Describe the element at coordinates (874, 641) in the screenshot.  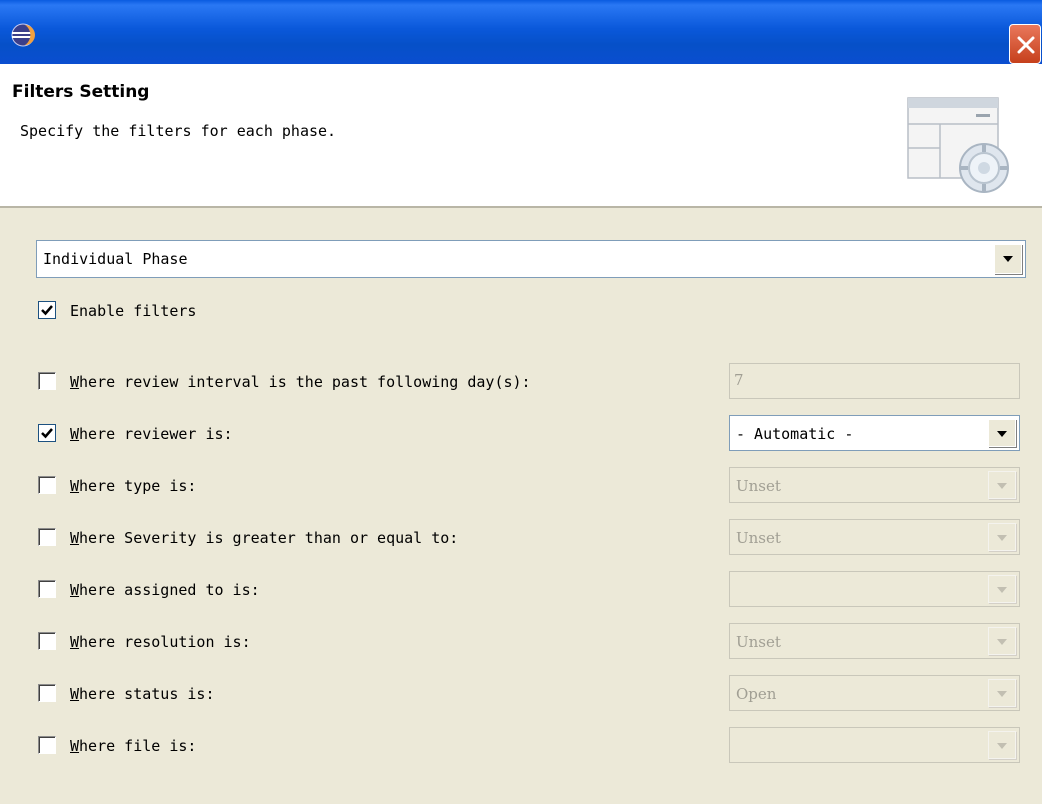
I see `filter-select-resolution: Unset` at that location.